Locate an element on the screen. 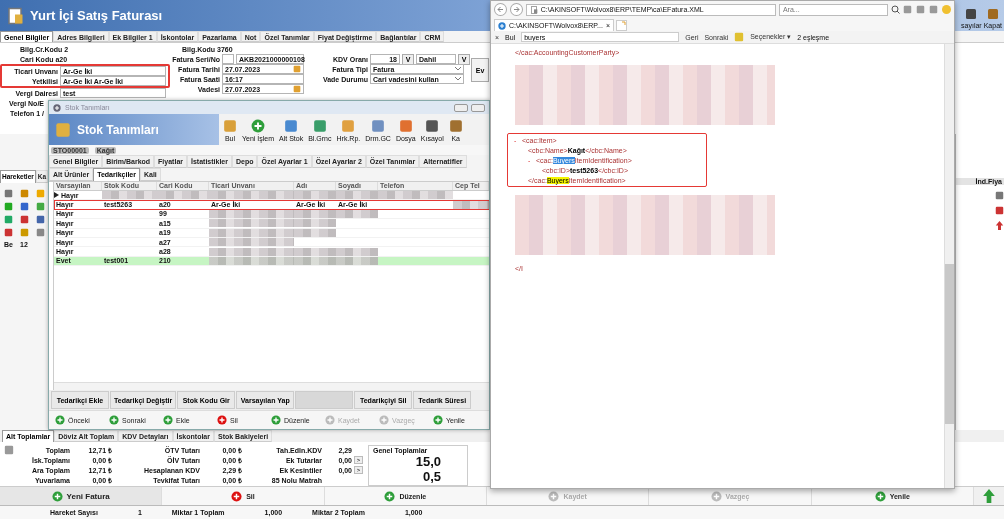  window-title: Stok Tanımları is located at coordinates (118, 129).